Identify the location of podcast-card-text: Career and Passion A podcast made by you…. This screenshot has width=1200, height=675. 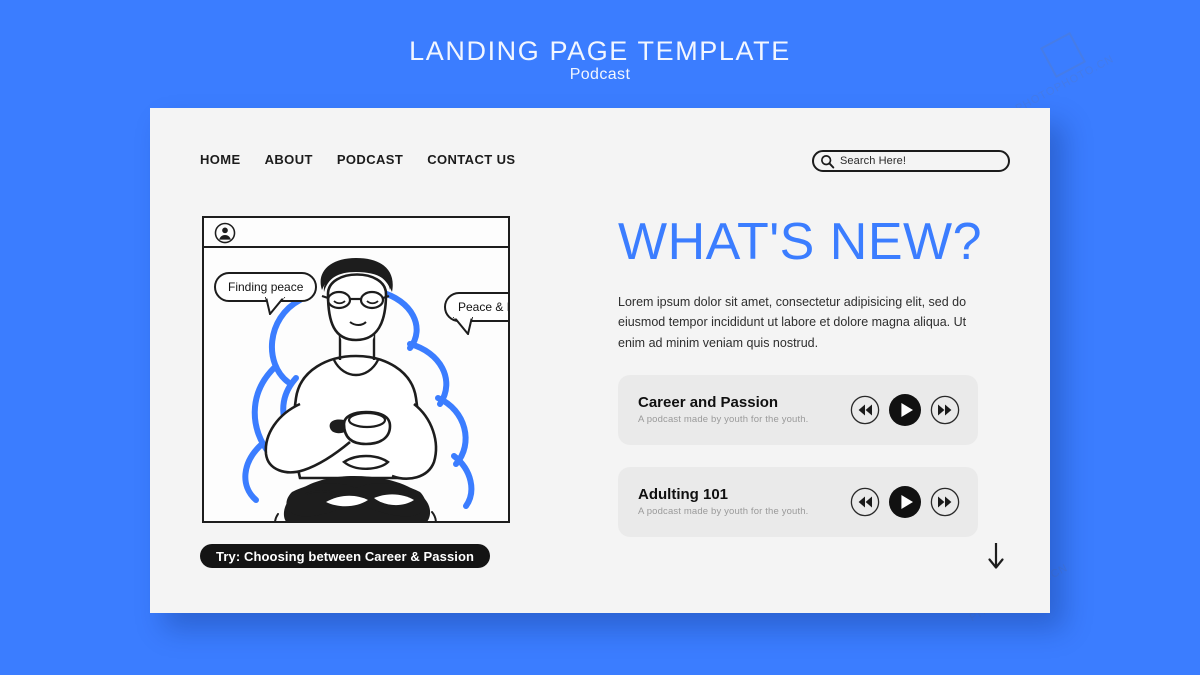
(723, 409).